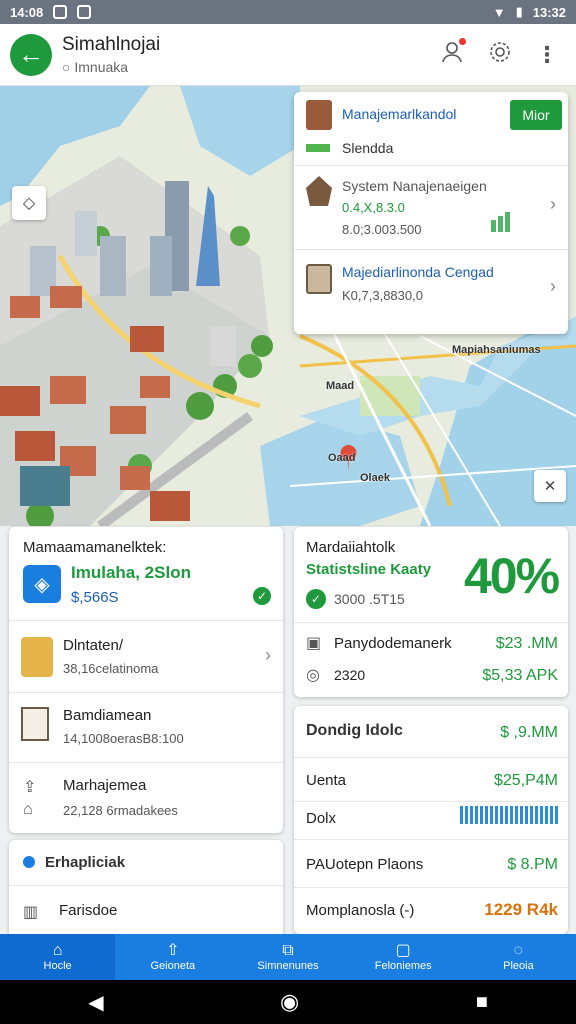  Describe the element at coordinates (369, 599) in the screenshot. I see `stat-value: 3000 .5T15` at that location.